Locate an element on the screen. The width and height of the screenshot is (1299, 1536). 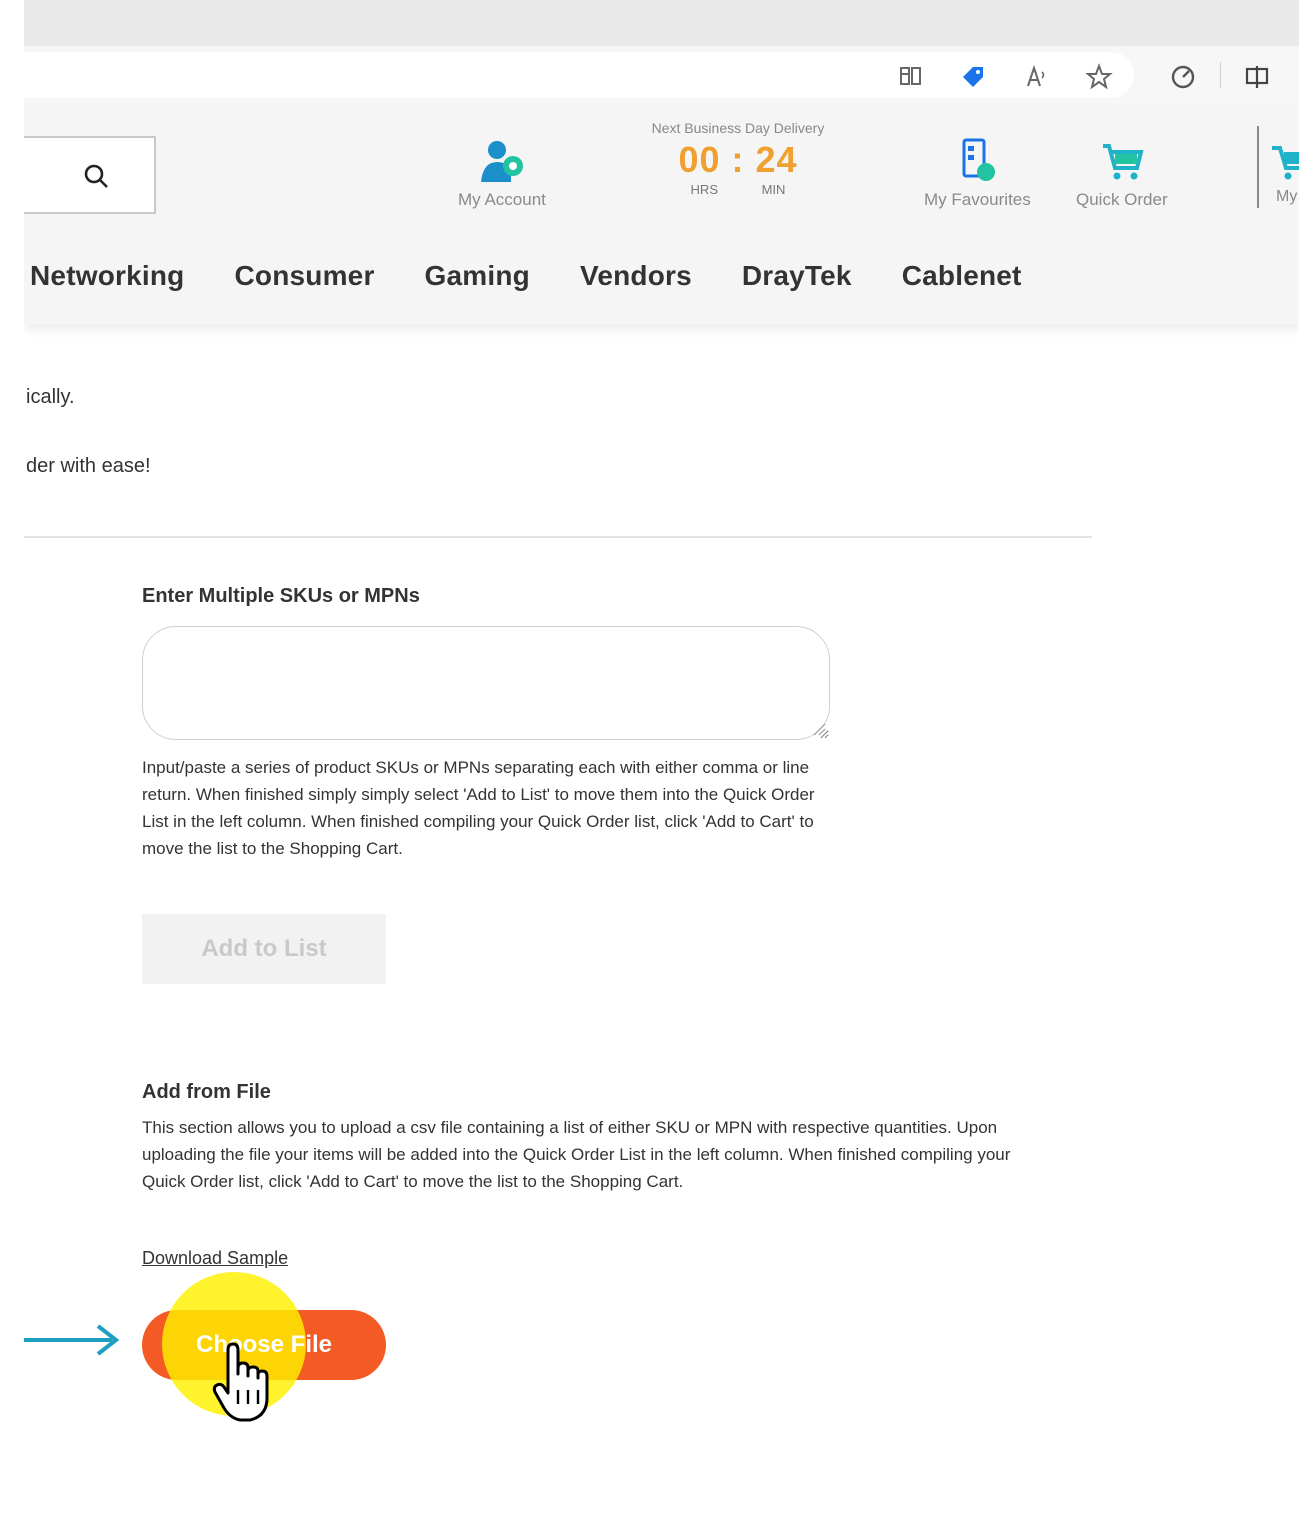
nav-item-draytek: DrayTek is located at coordinates (797, 276).